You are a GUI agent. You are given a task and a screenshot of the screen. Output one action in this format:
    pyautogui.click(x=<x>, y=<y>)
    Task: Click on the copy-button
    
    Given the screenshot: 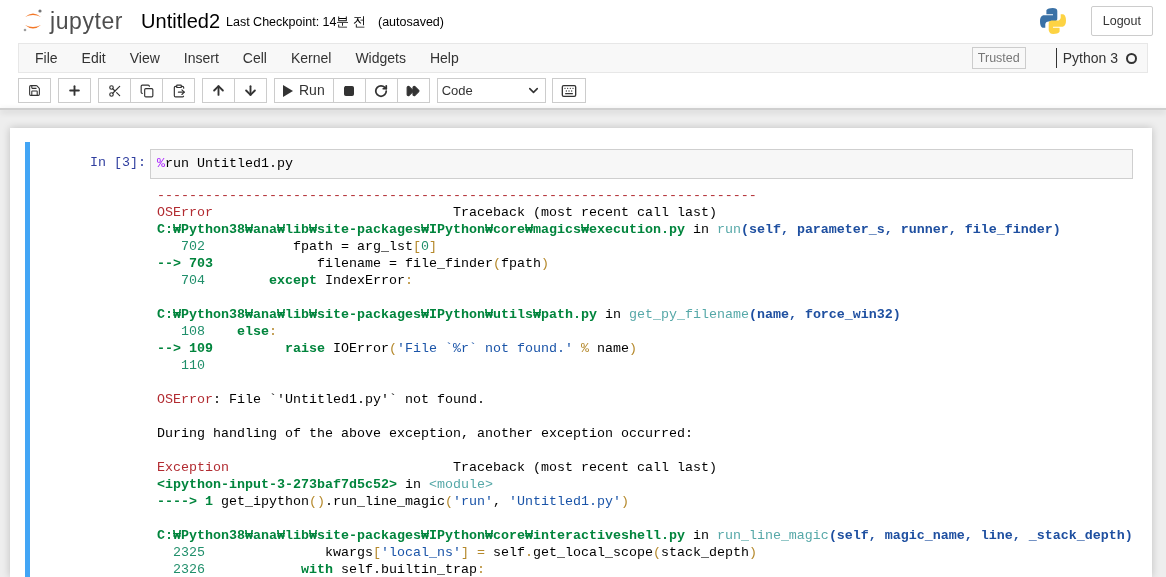 What is the action you would take?
    pyautogui.click(x=146, y=90)
    